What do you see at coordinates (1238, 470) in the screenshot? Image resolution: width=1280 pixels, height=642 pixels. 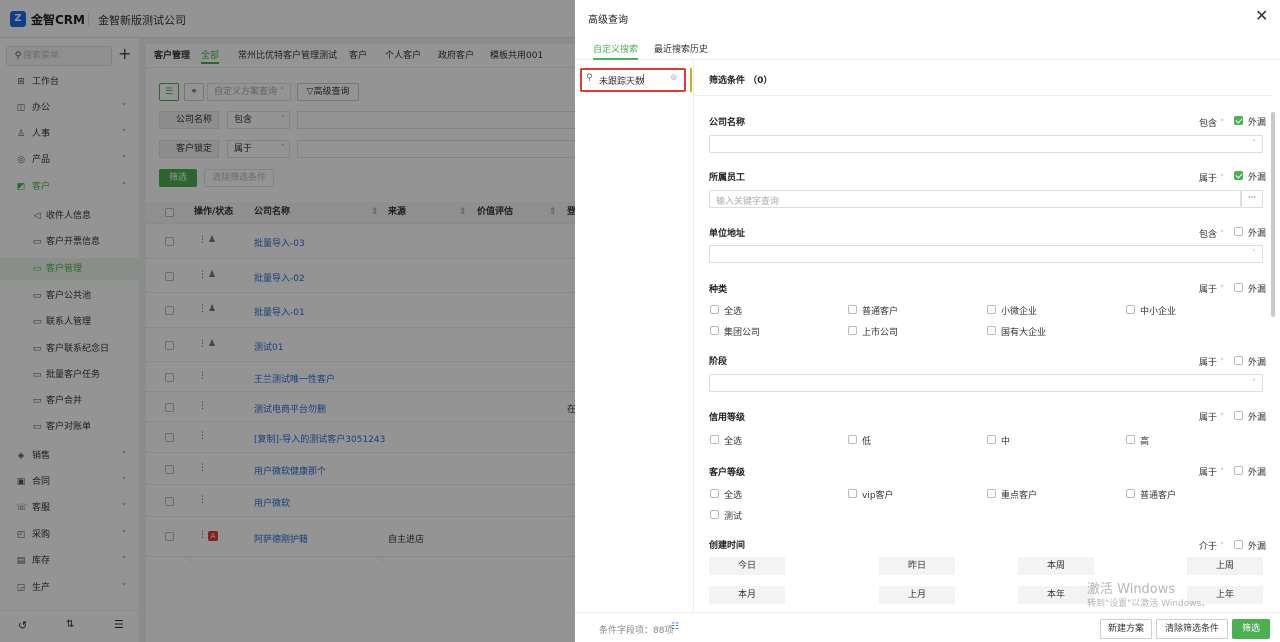 I see `ext-checkbox-level` at bounding box center [1238, 470].